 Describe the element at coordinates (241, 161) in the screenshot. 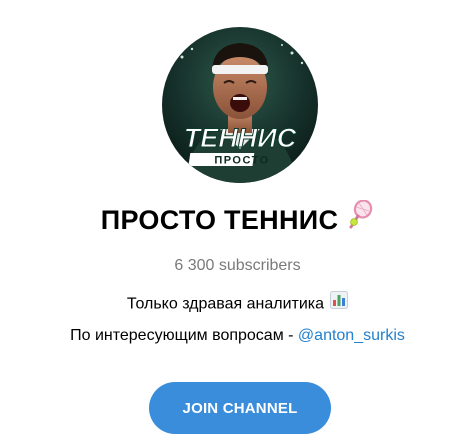

I see `avatar-logo-line2: ПРОСТО` at that location.